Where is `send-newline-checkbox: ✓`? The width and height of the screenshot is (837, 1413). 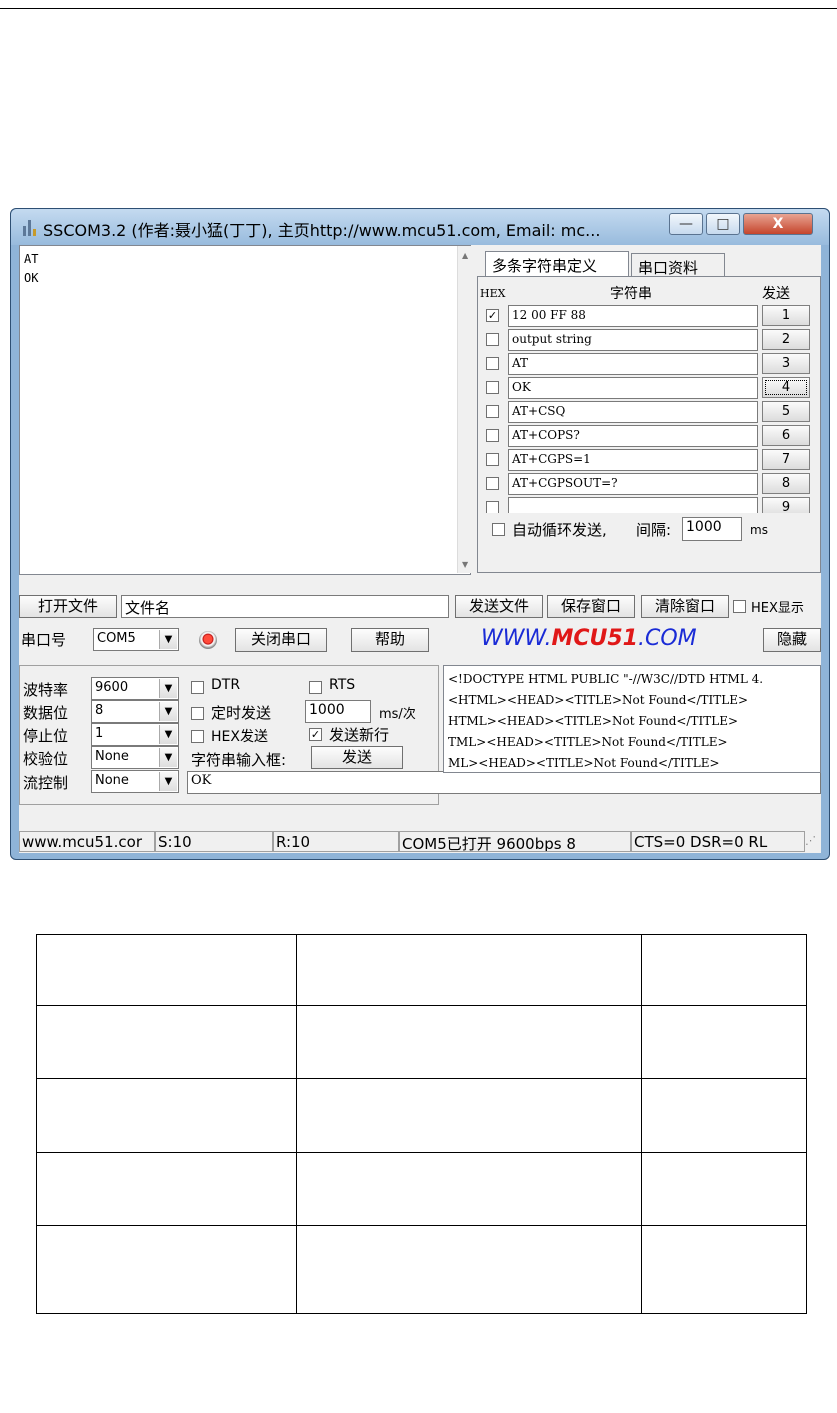 send-newline-checkbox: ✓ is located at coordinates (315, 734).